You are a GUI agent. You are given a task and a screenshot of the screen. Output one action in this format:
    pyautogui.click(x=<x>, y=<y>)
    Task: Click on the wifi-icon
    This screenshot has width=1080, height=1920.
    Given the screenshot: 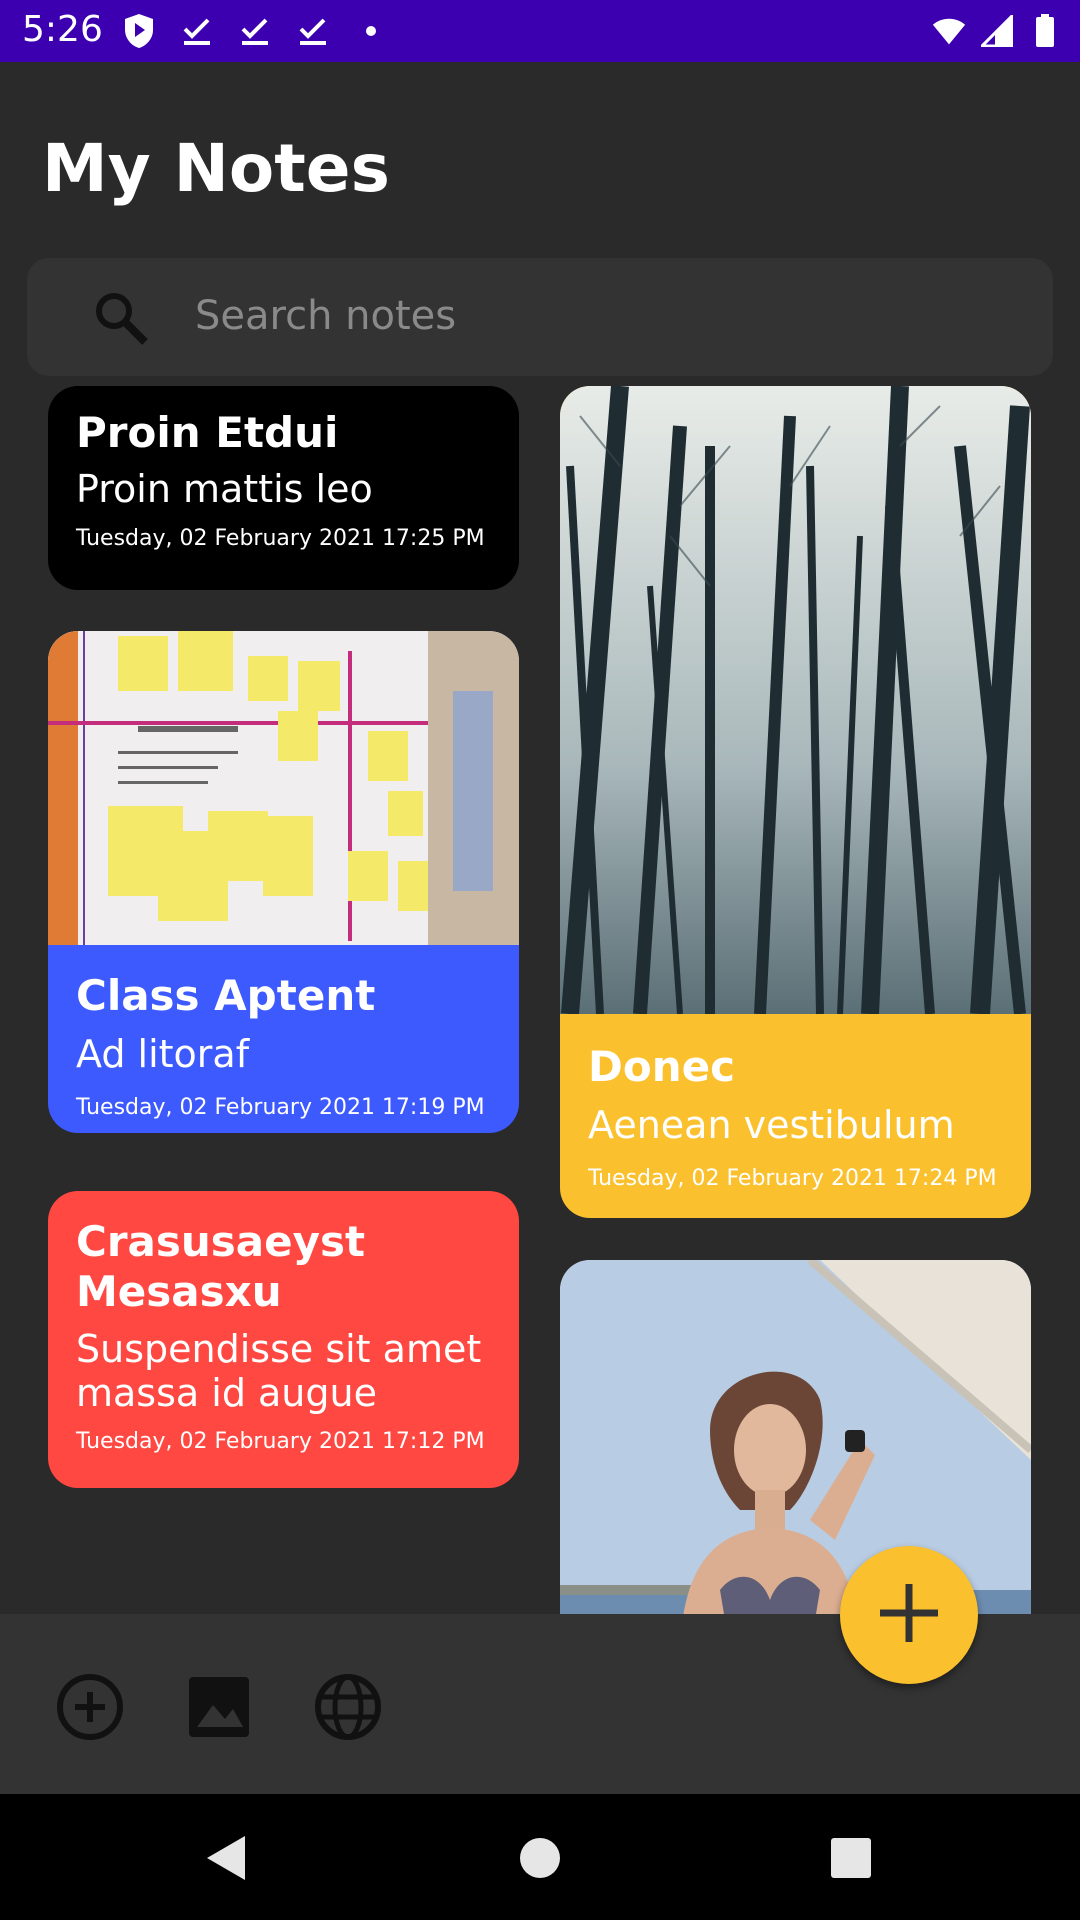 What is the action you would take?
    pyautogui.click(x=949, y=31)
    